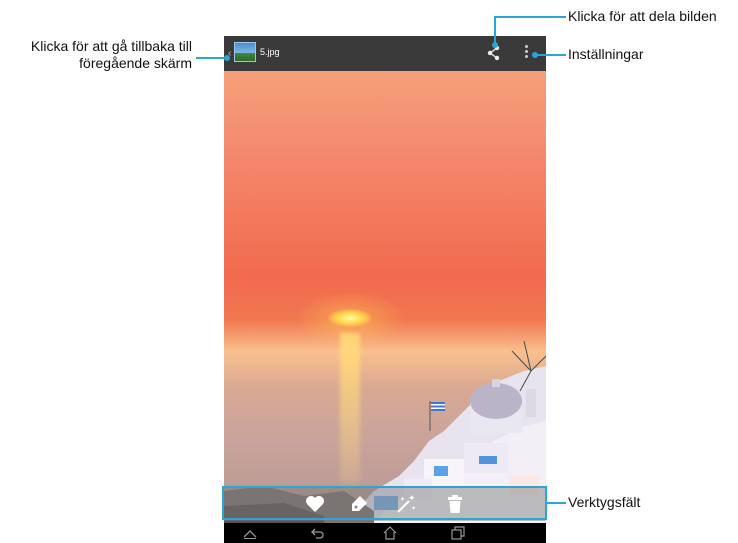 The width and height of the screenshot is (738, 543). Describe the element at coordinates (530, 17) in the screenshot. I see `callout-share-leader-h` at that location.